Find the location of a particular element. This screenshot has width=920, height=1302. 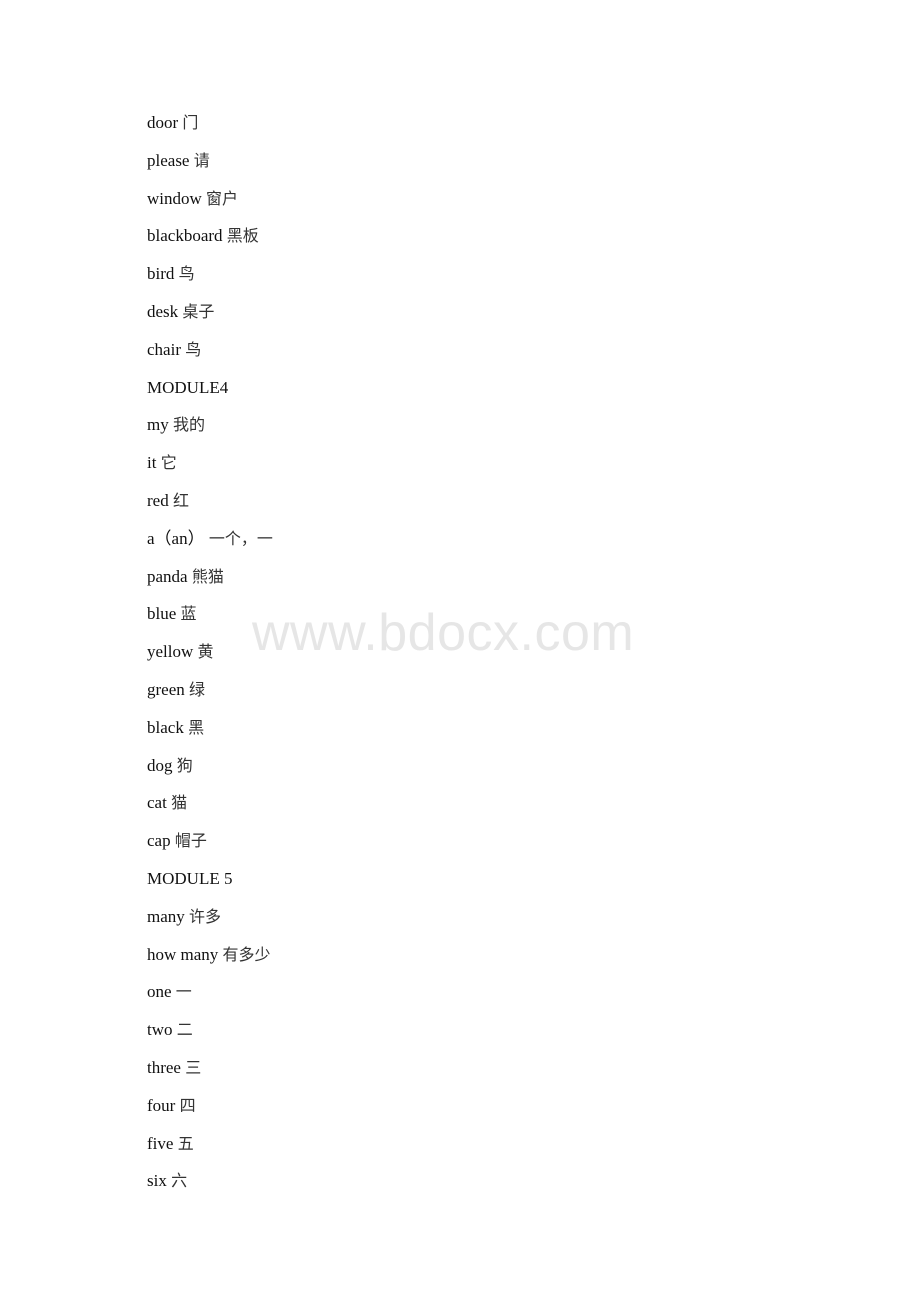

english-word: bird is located at coordinates (161, 274).